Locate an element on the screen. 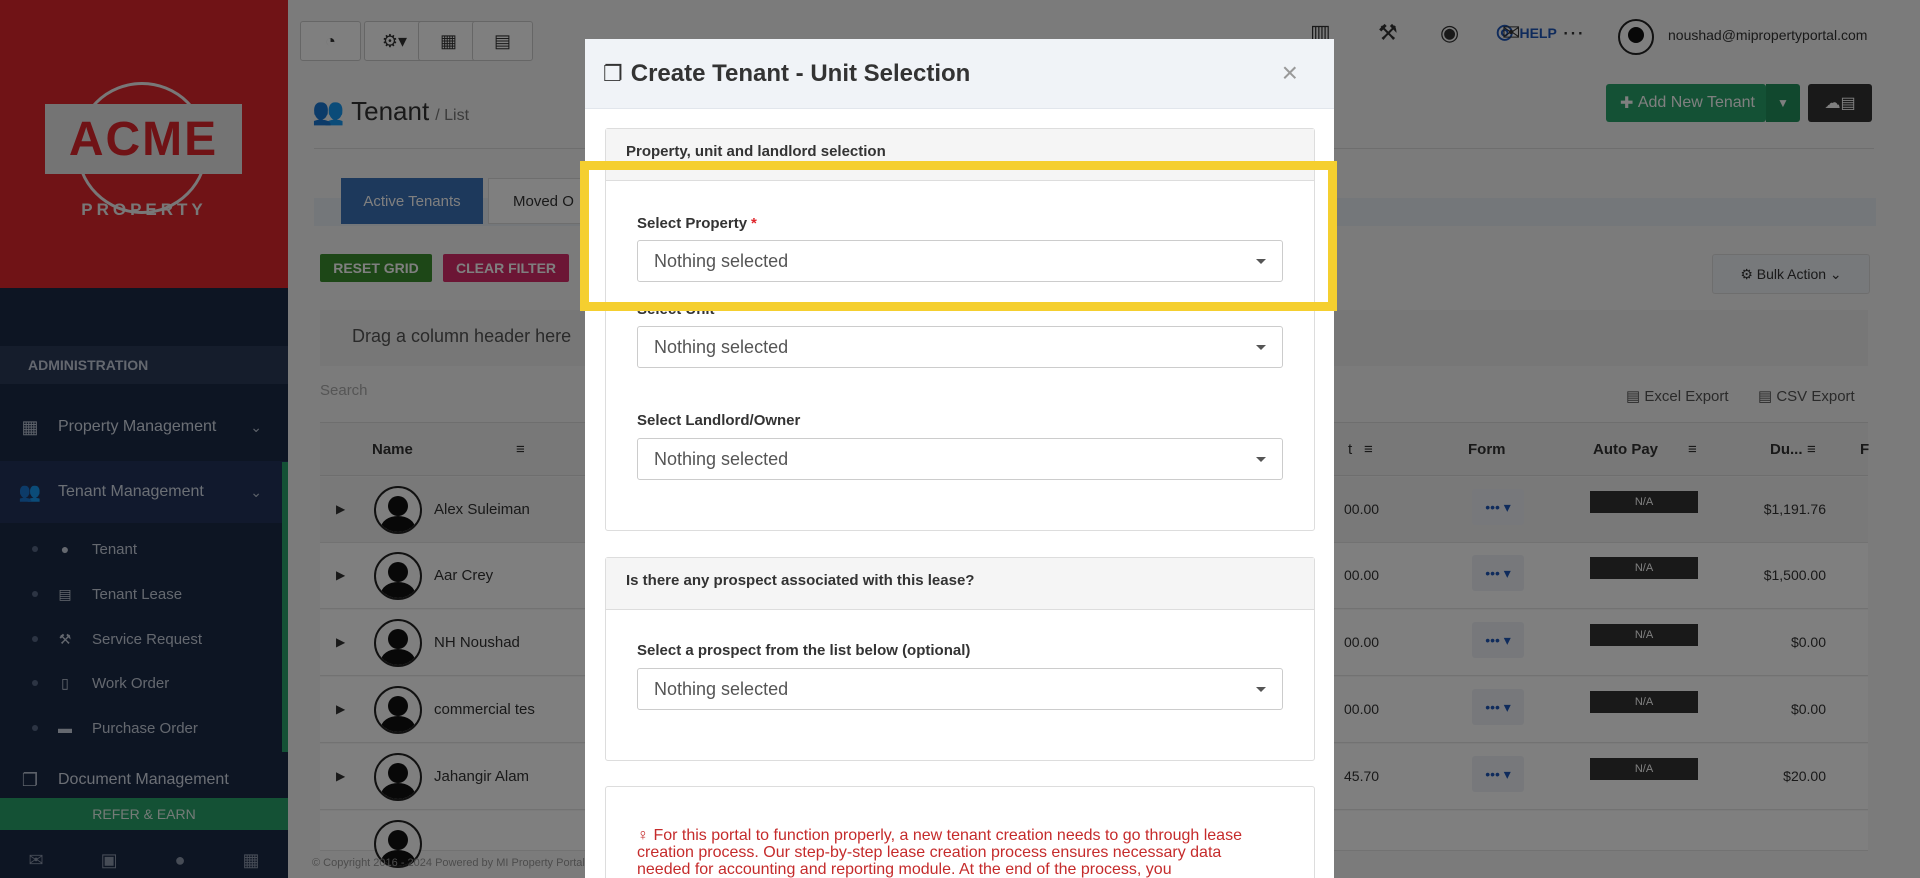 The width and height of the screenshot is (1920, 878). panel-title: Property, unit and landlord selection is located at coordinates (960, 155).